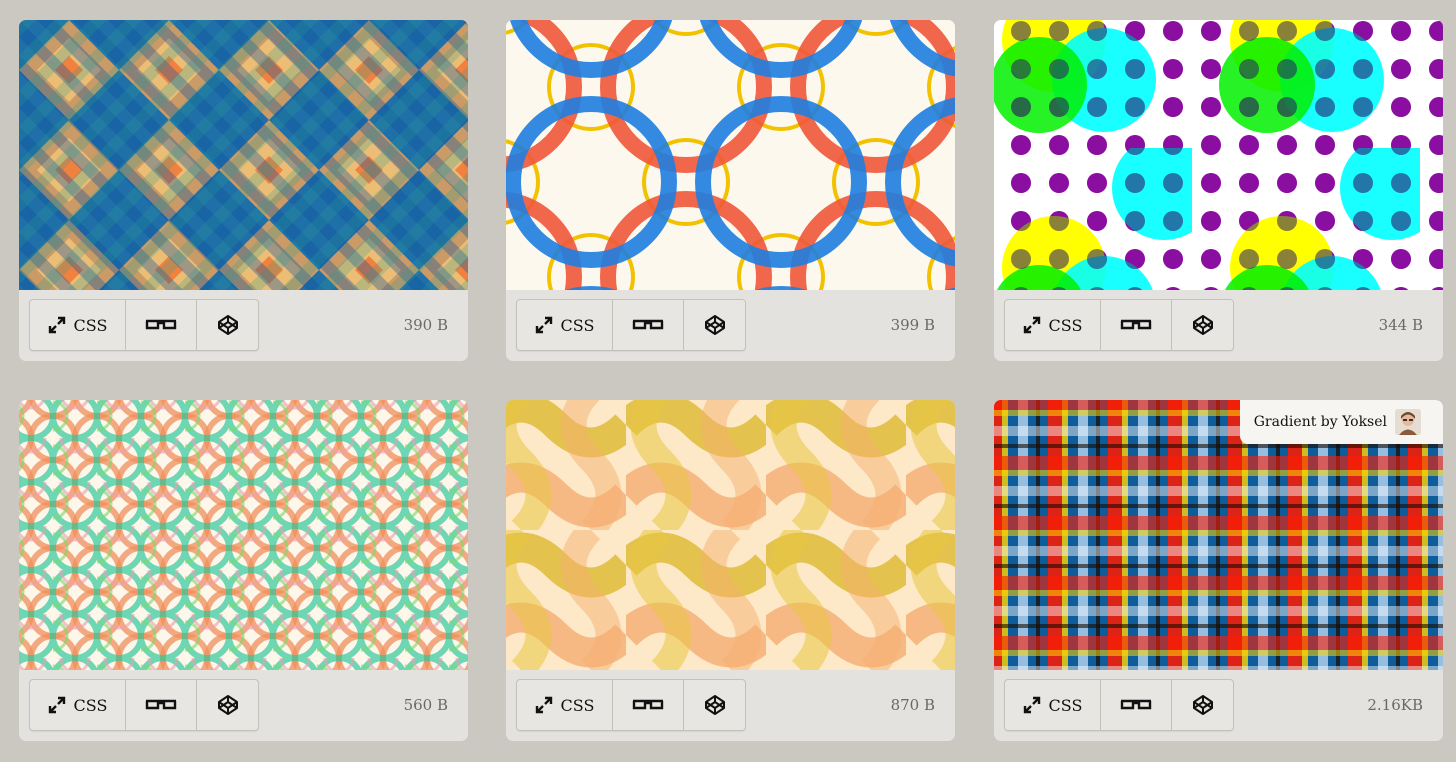 The height and width of the screenshot is (762, 1456). I want to click on pattern-card-2: CSS 399 B, so click(730, 190).